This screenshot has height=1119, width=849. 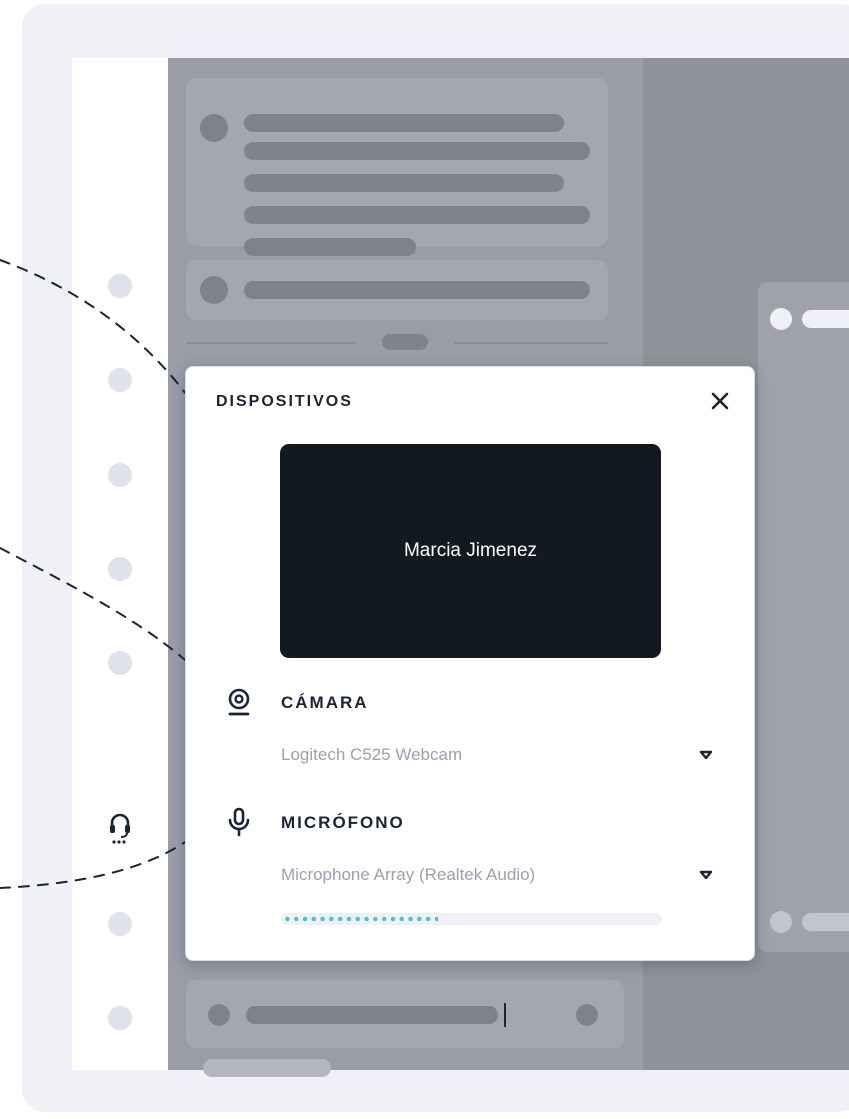 What do you see at coordinates (239, 822) in the screenshot?
I see `microphone-icon` at bounding box center [239, 822].